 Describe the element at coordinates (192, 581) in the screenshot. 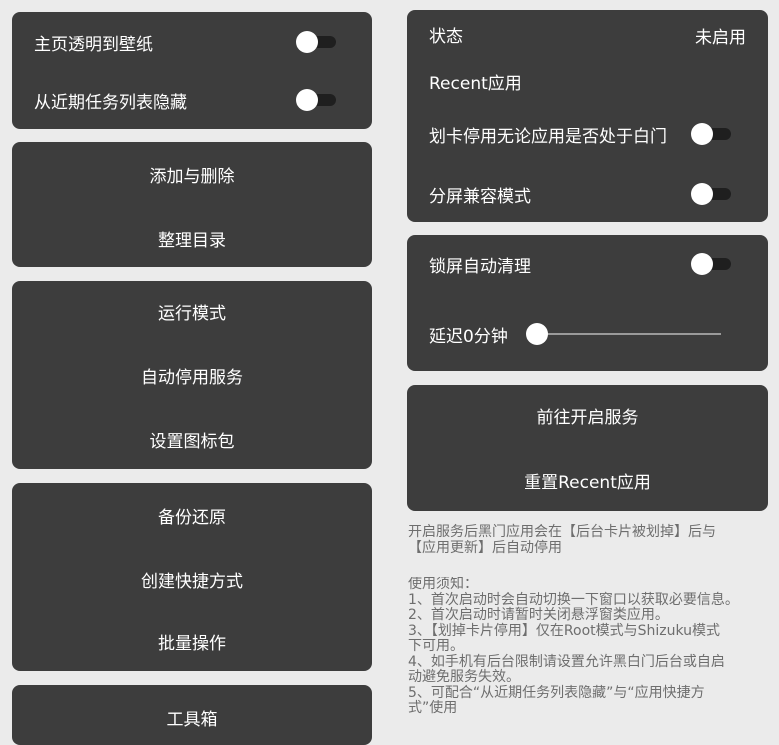

I see `shortcut-label: 创建快捷方式` at that location.